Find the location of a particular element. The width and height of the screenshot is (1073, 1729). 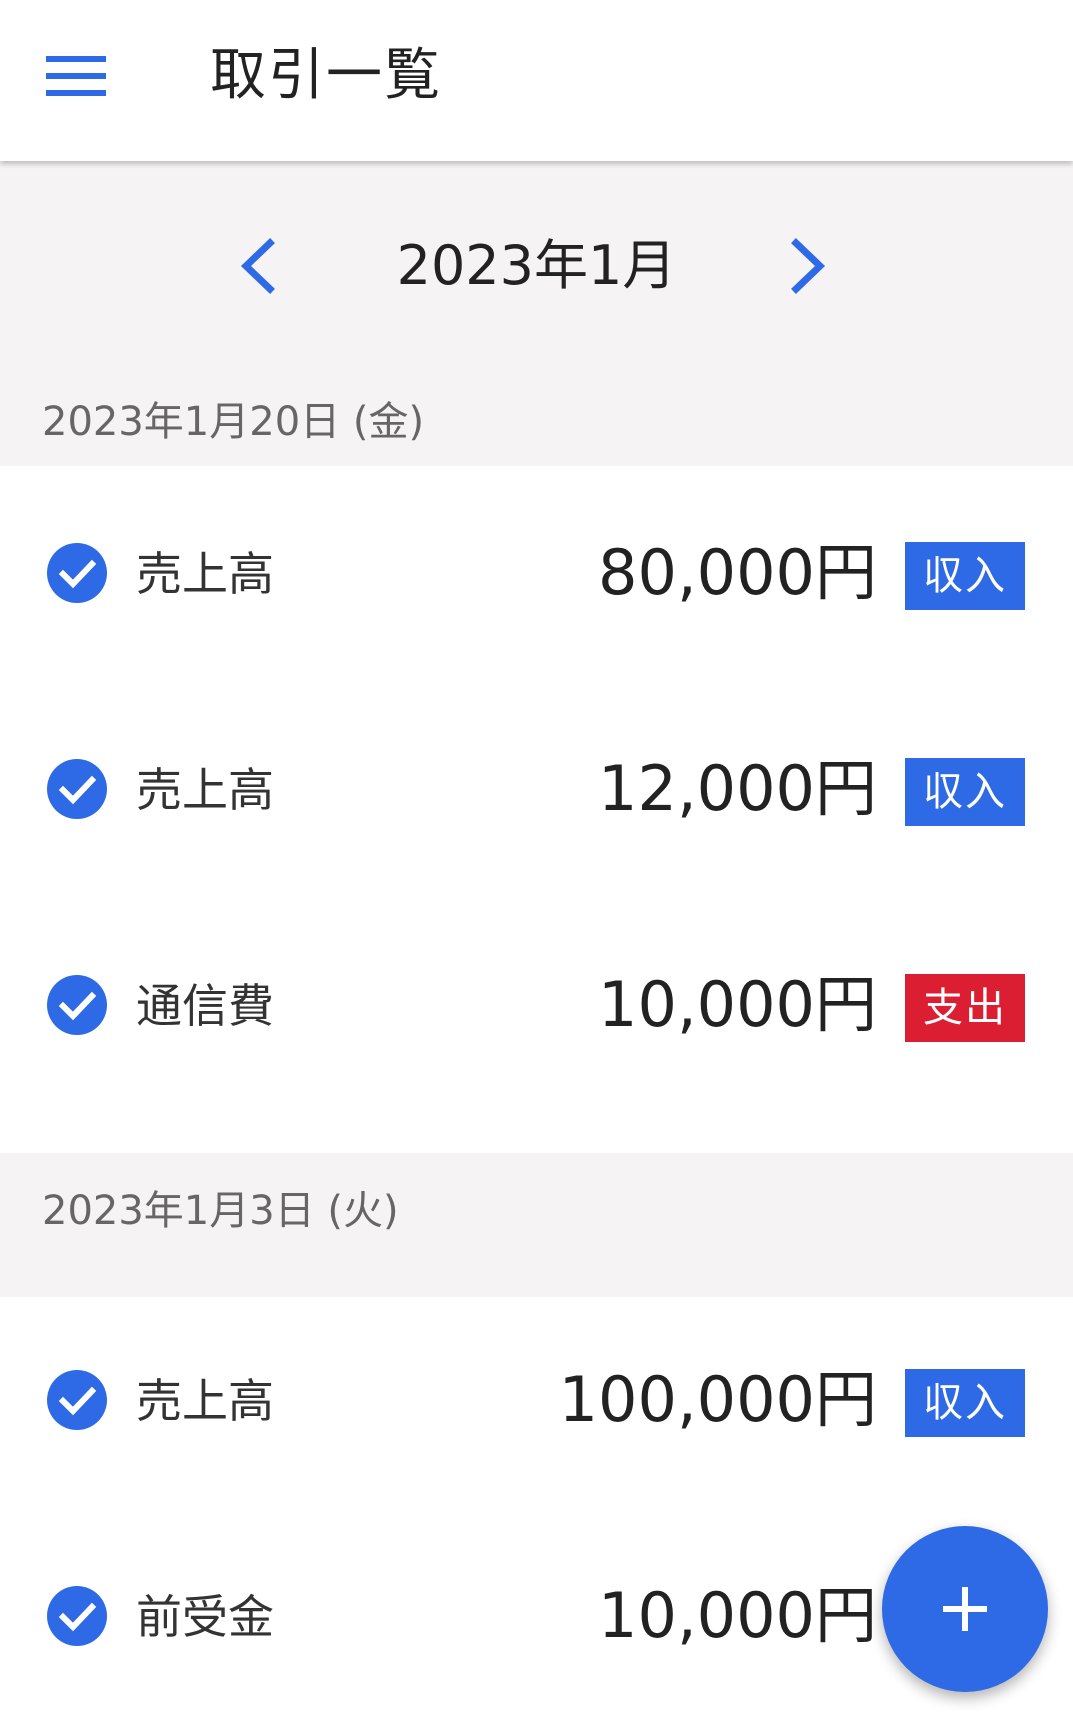

transaction-row: 売上高 12,000円 収入 is located at coordinates (536, 790).